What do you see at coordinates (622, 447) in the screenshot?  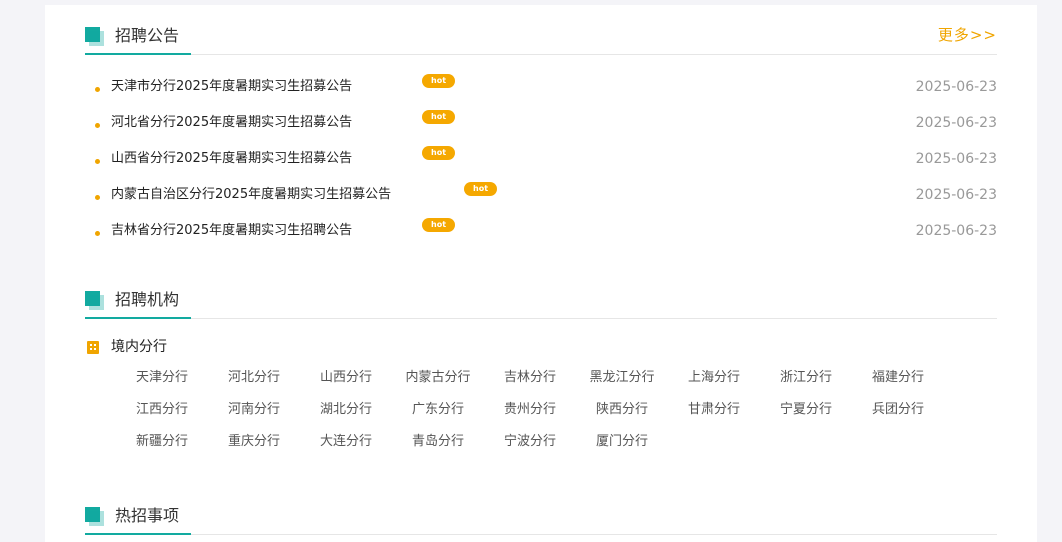 I see `branch-link: 厦门分行` at bounding box center [622, 447].